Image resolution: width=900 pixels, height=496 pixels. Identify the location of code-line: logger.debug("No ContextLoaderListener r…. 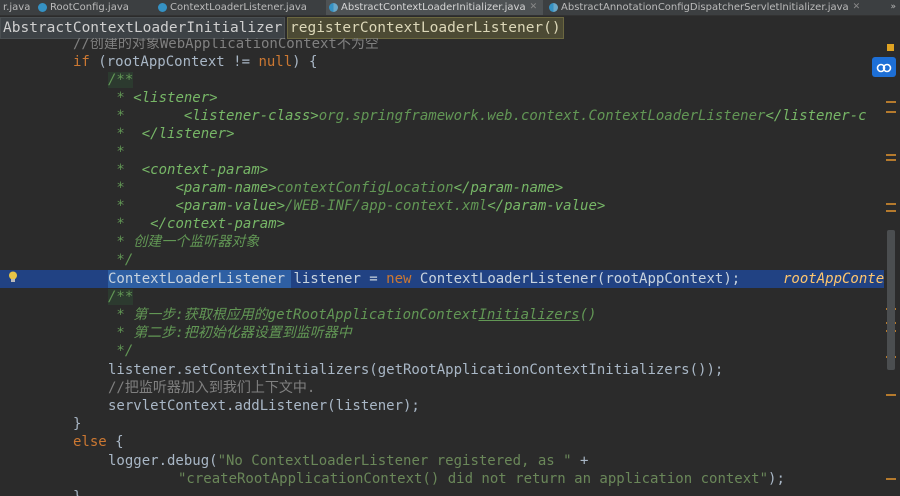
(348, 461).